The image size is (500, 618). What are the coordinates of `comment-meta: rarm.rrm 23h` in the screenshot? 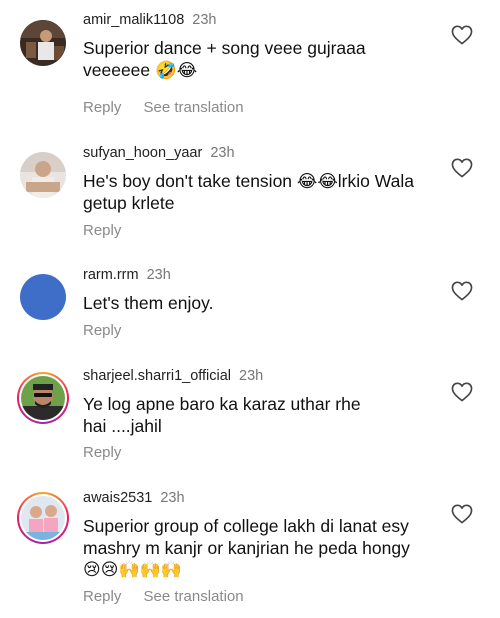 It's located at (127, 275).